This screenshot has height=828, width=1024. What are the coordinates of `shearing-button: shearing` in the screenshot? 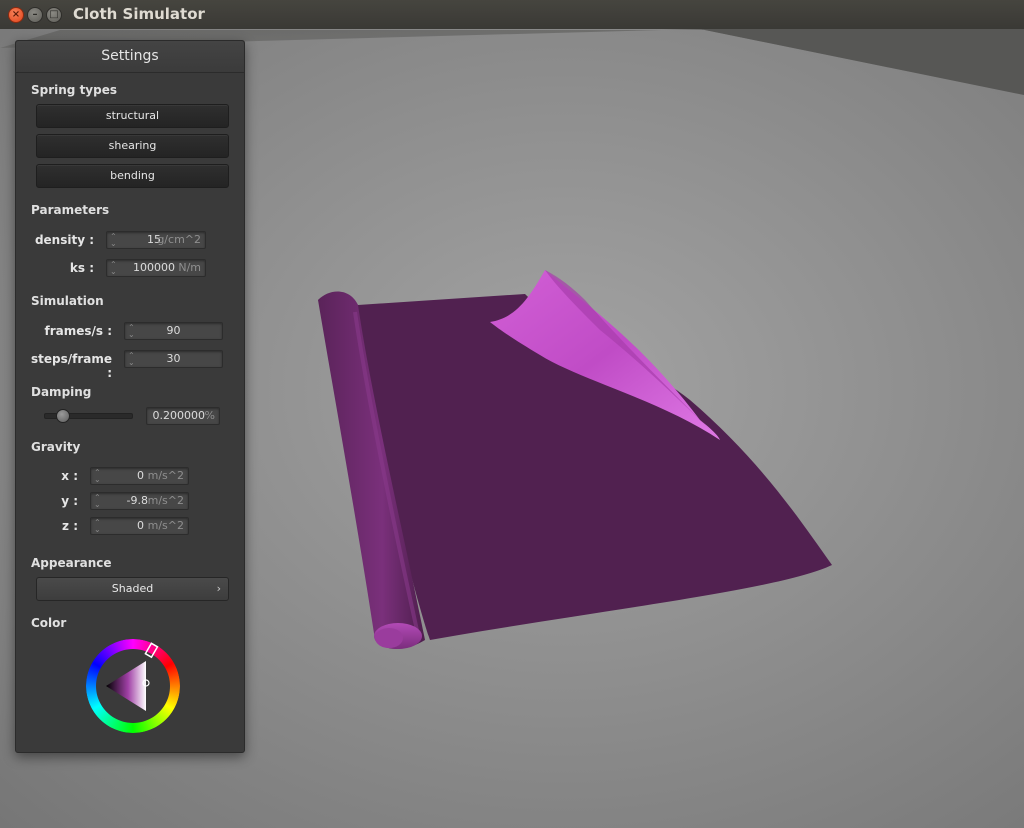 It's located at (132, 146).